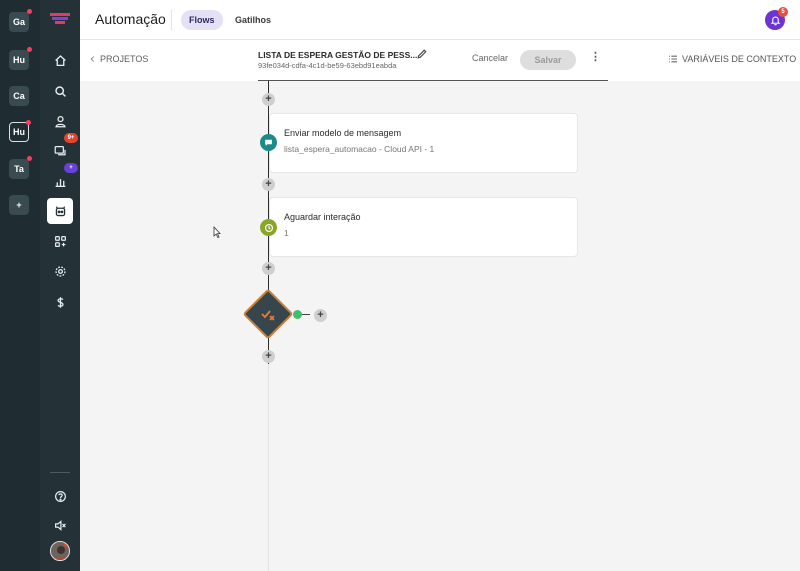  What do you see at coordinates (595, 57) in the screenshot?
I see `more-options-button: ⋮` at bounding box center [595, 57].